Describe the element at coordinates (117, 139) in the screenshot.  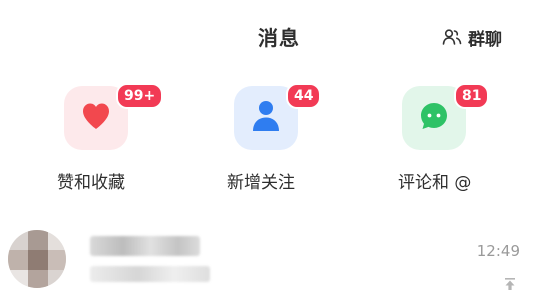
I see `category-likes-favorites: 99+ 赞和收藏` at that location.